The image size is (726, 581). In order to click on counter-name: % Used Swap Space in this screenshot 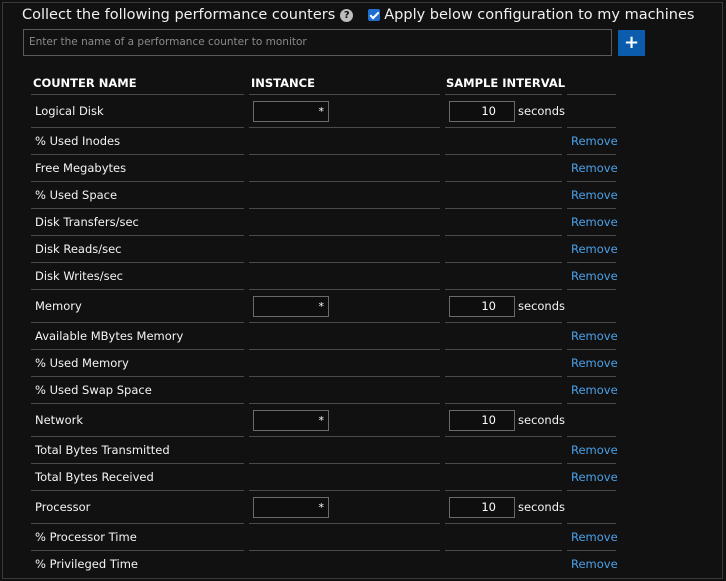, I will do `click(93, 389)`.